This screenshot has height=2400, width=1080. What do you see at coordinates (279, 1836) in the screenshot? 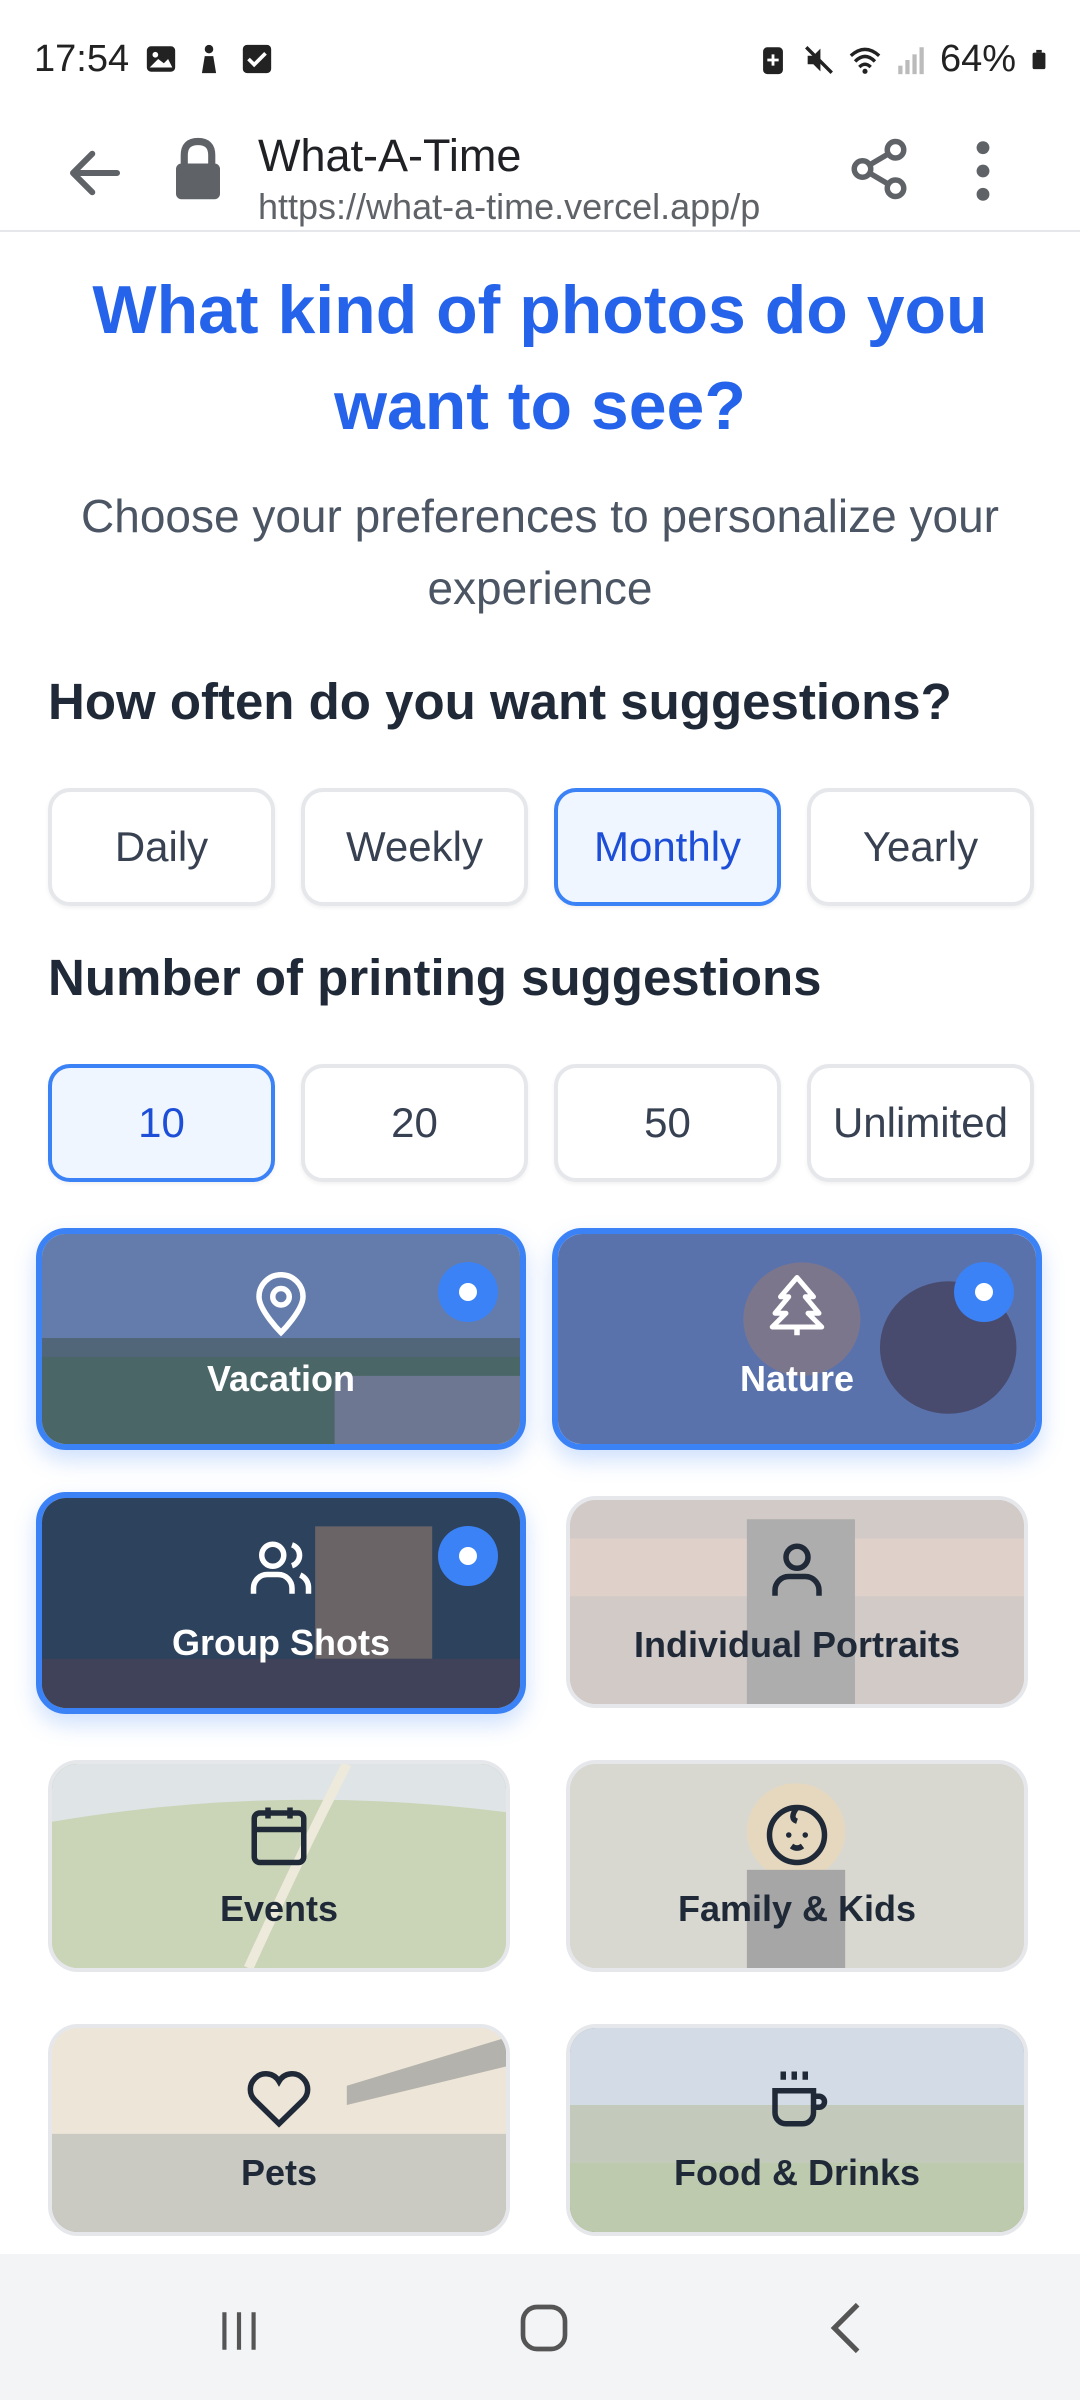
I see `calendar-icon` at bounding box center [279, 1836].